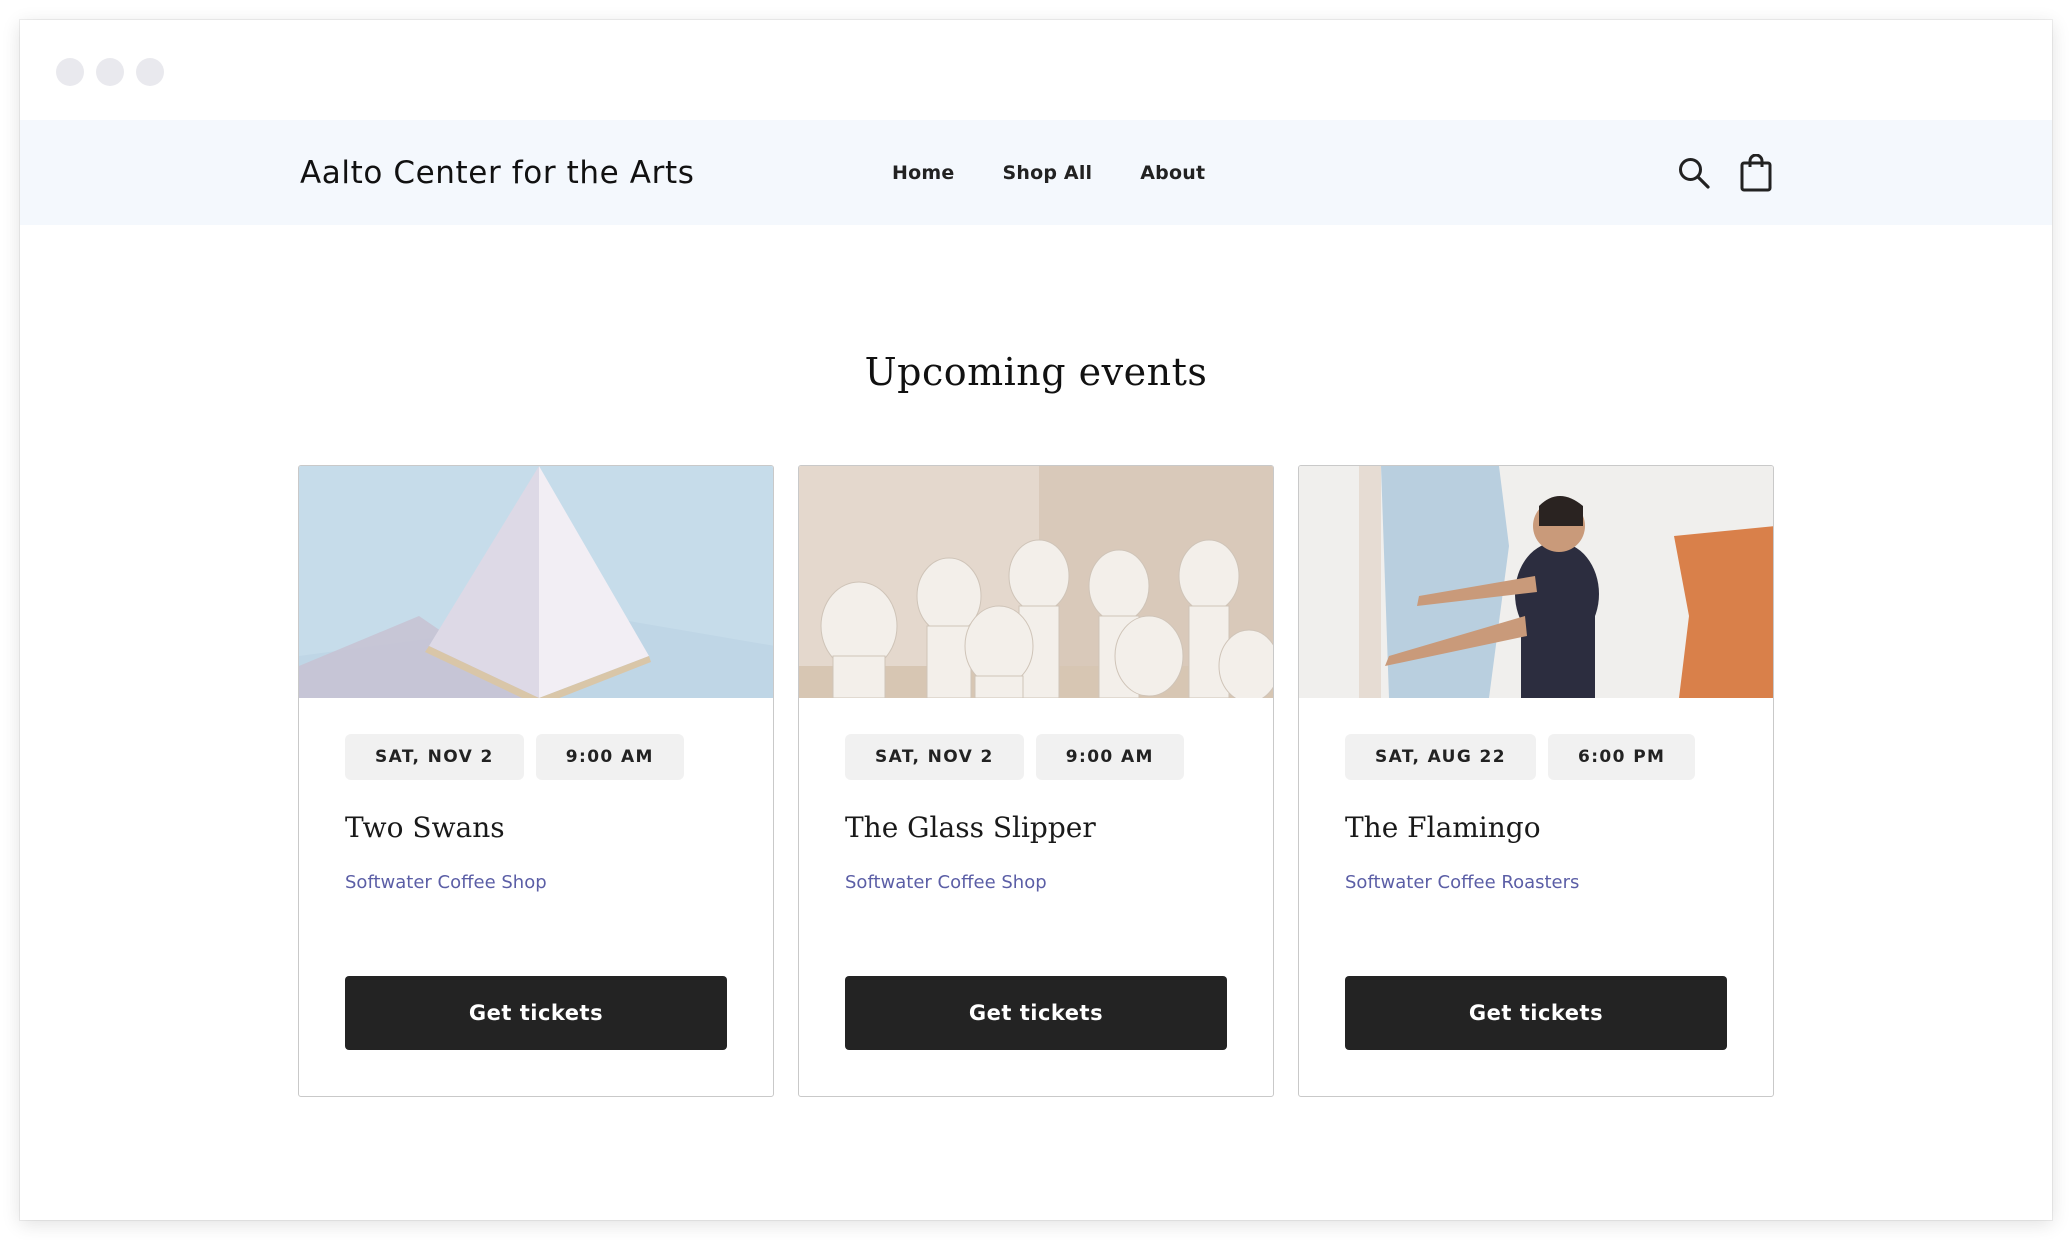  Describe the element at coordinates (425, 827) in the screenshot. I see `event-name: Two Swans` at that location.